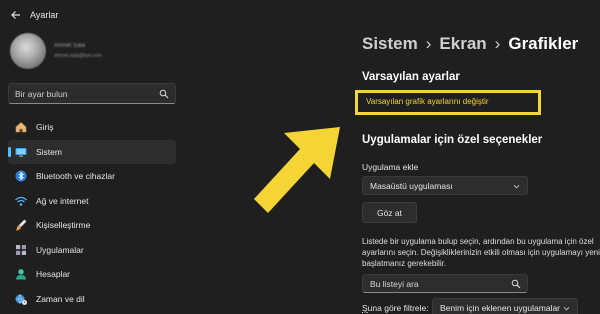 This screenshot has width=600, height=314. I want to click on browse-button-label: Göz at, so click(389, 213).